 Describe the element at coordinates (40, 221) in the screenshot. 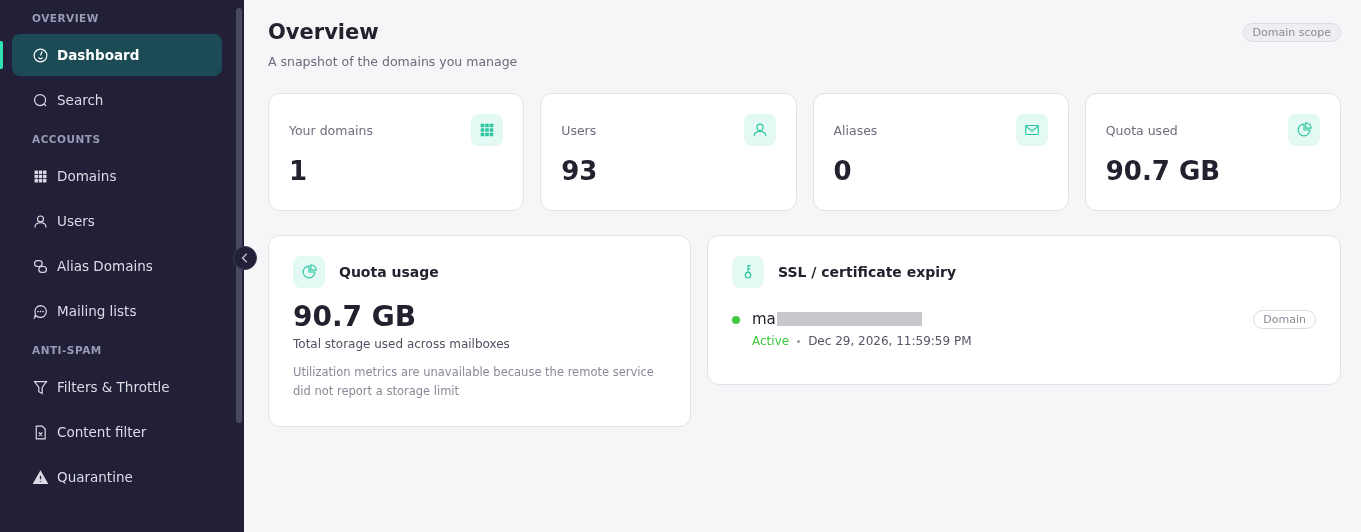

I see `user-icon` at that location.